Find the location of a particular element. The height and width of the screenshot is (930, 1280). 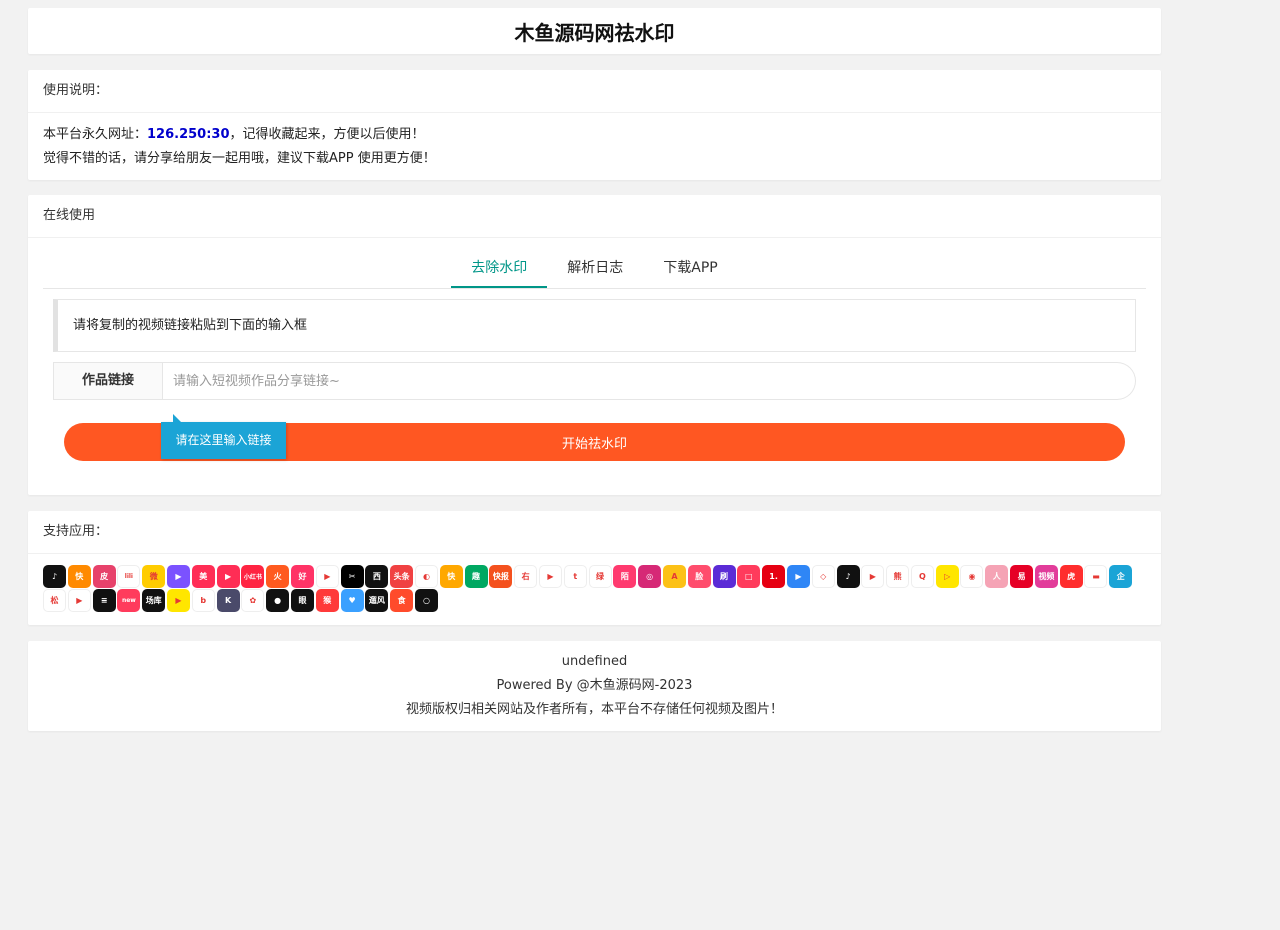

bobo-icon: □ is located at coordinates (749, 576).